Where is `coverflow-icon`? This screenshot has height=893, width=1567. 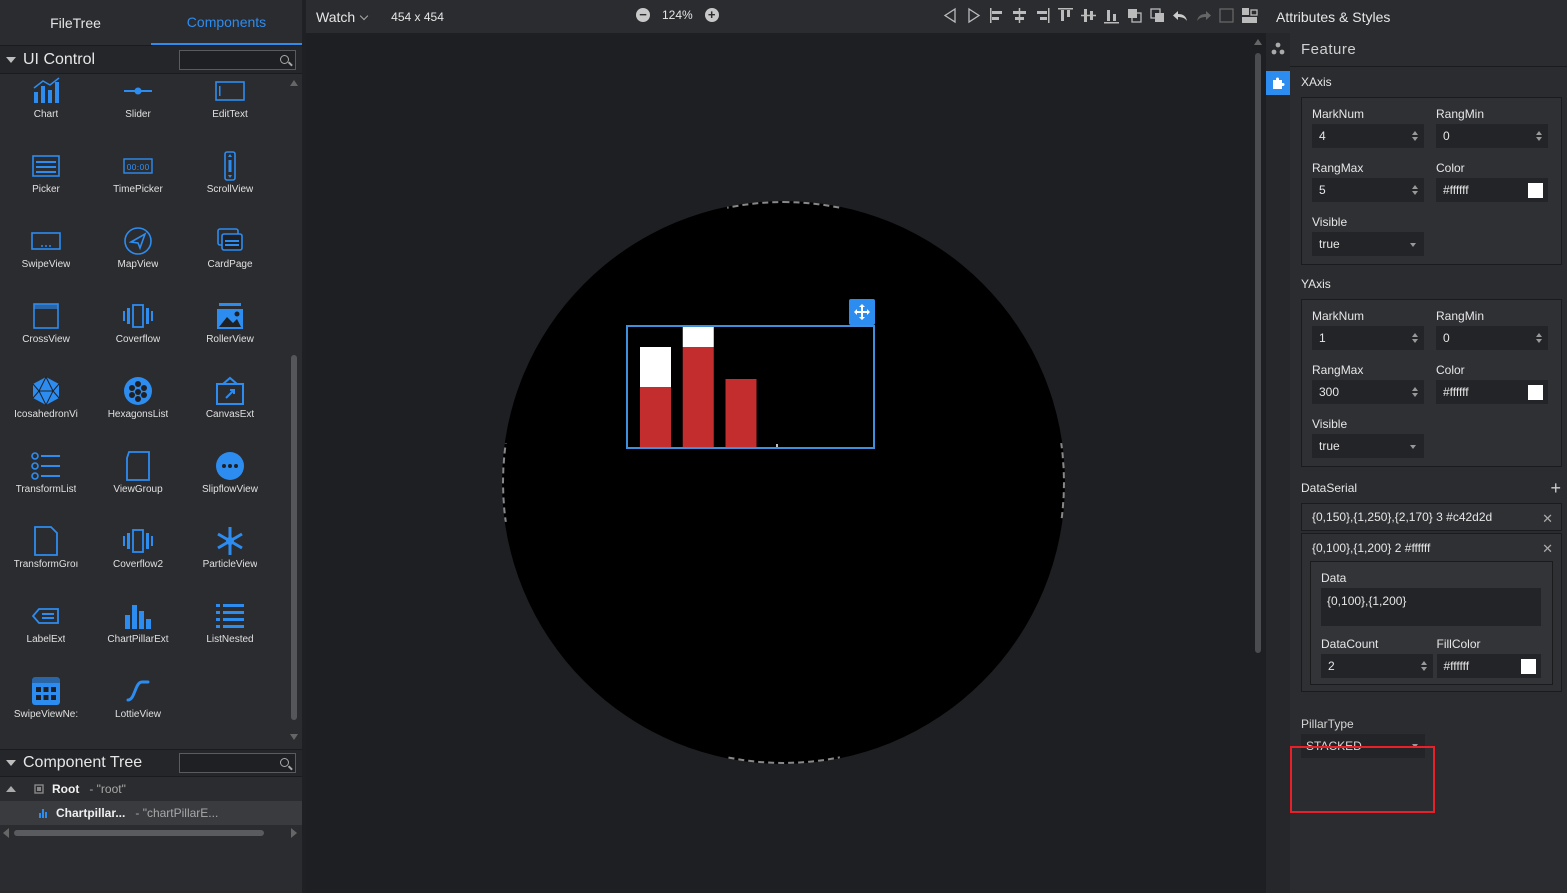
coverflow-icon is located at coordinates (138, 316).